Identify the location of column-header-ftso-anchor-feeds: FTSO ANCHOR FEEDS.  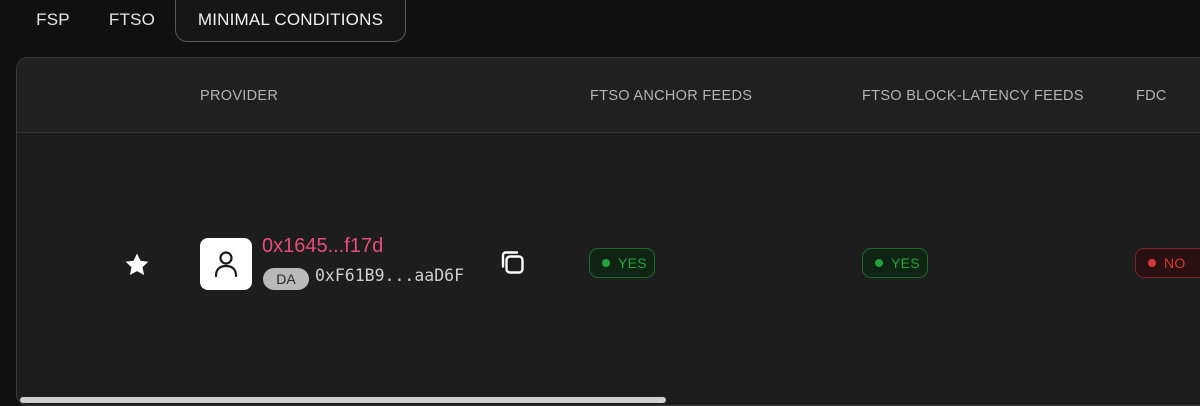
(671, 95).